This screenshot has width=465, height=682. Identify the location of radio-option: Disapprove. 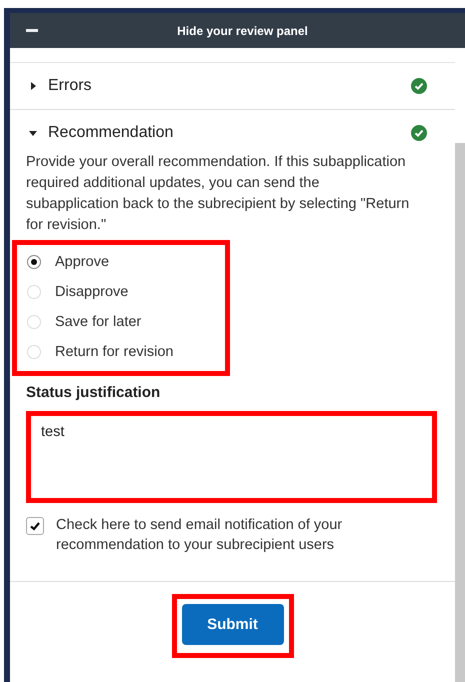
(126, 292).